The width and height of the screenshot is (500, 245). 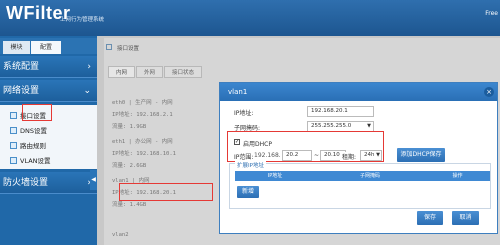 I want to click on save-dhcp-button: 添加DHCP保存, so click(x=421, y=155).